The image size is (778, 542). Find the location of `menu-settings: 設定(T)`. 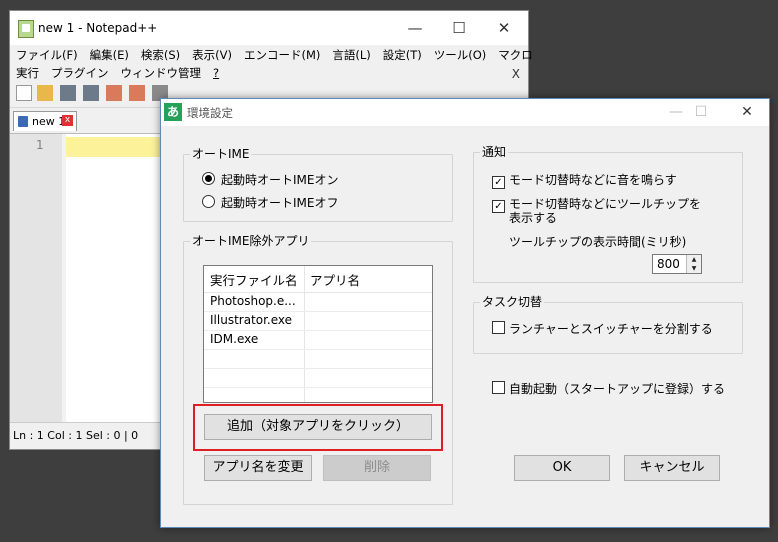

menu-settings: 設定(T) is located at coordinates (402, 55).